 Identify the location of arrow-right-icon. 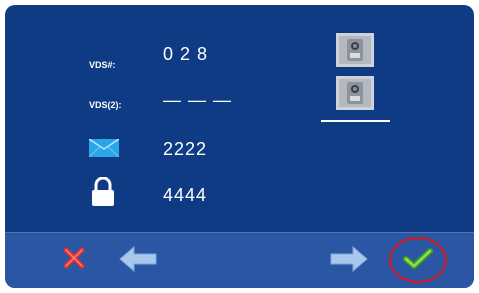
(349, 259).